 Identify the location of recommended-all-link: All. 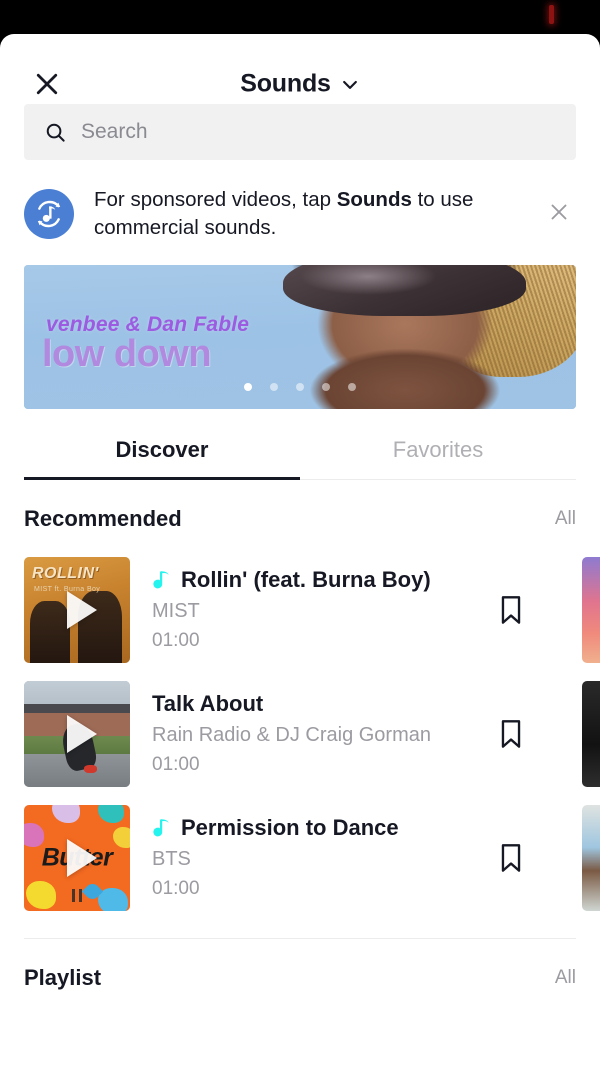
(565, 519).